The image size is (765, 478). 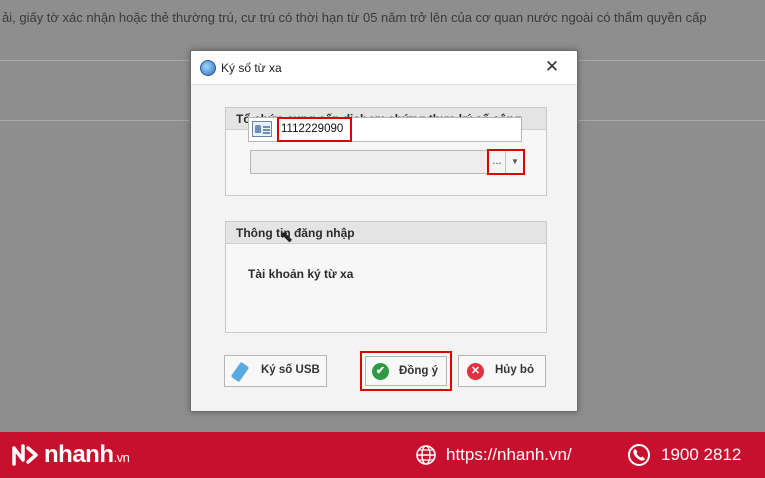 What do you see at coordinates (208, 68) in the screenshot?
I see `app-globe-icon` at bounding box center [208, 68].